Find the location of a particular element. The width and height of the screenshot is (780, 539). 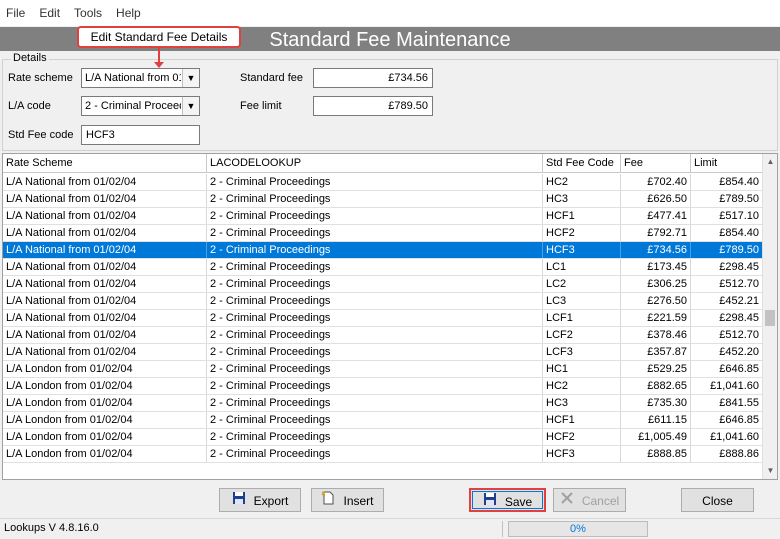

cell-fee: £221.59 is located at coordinates (656, 318).